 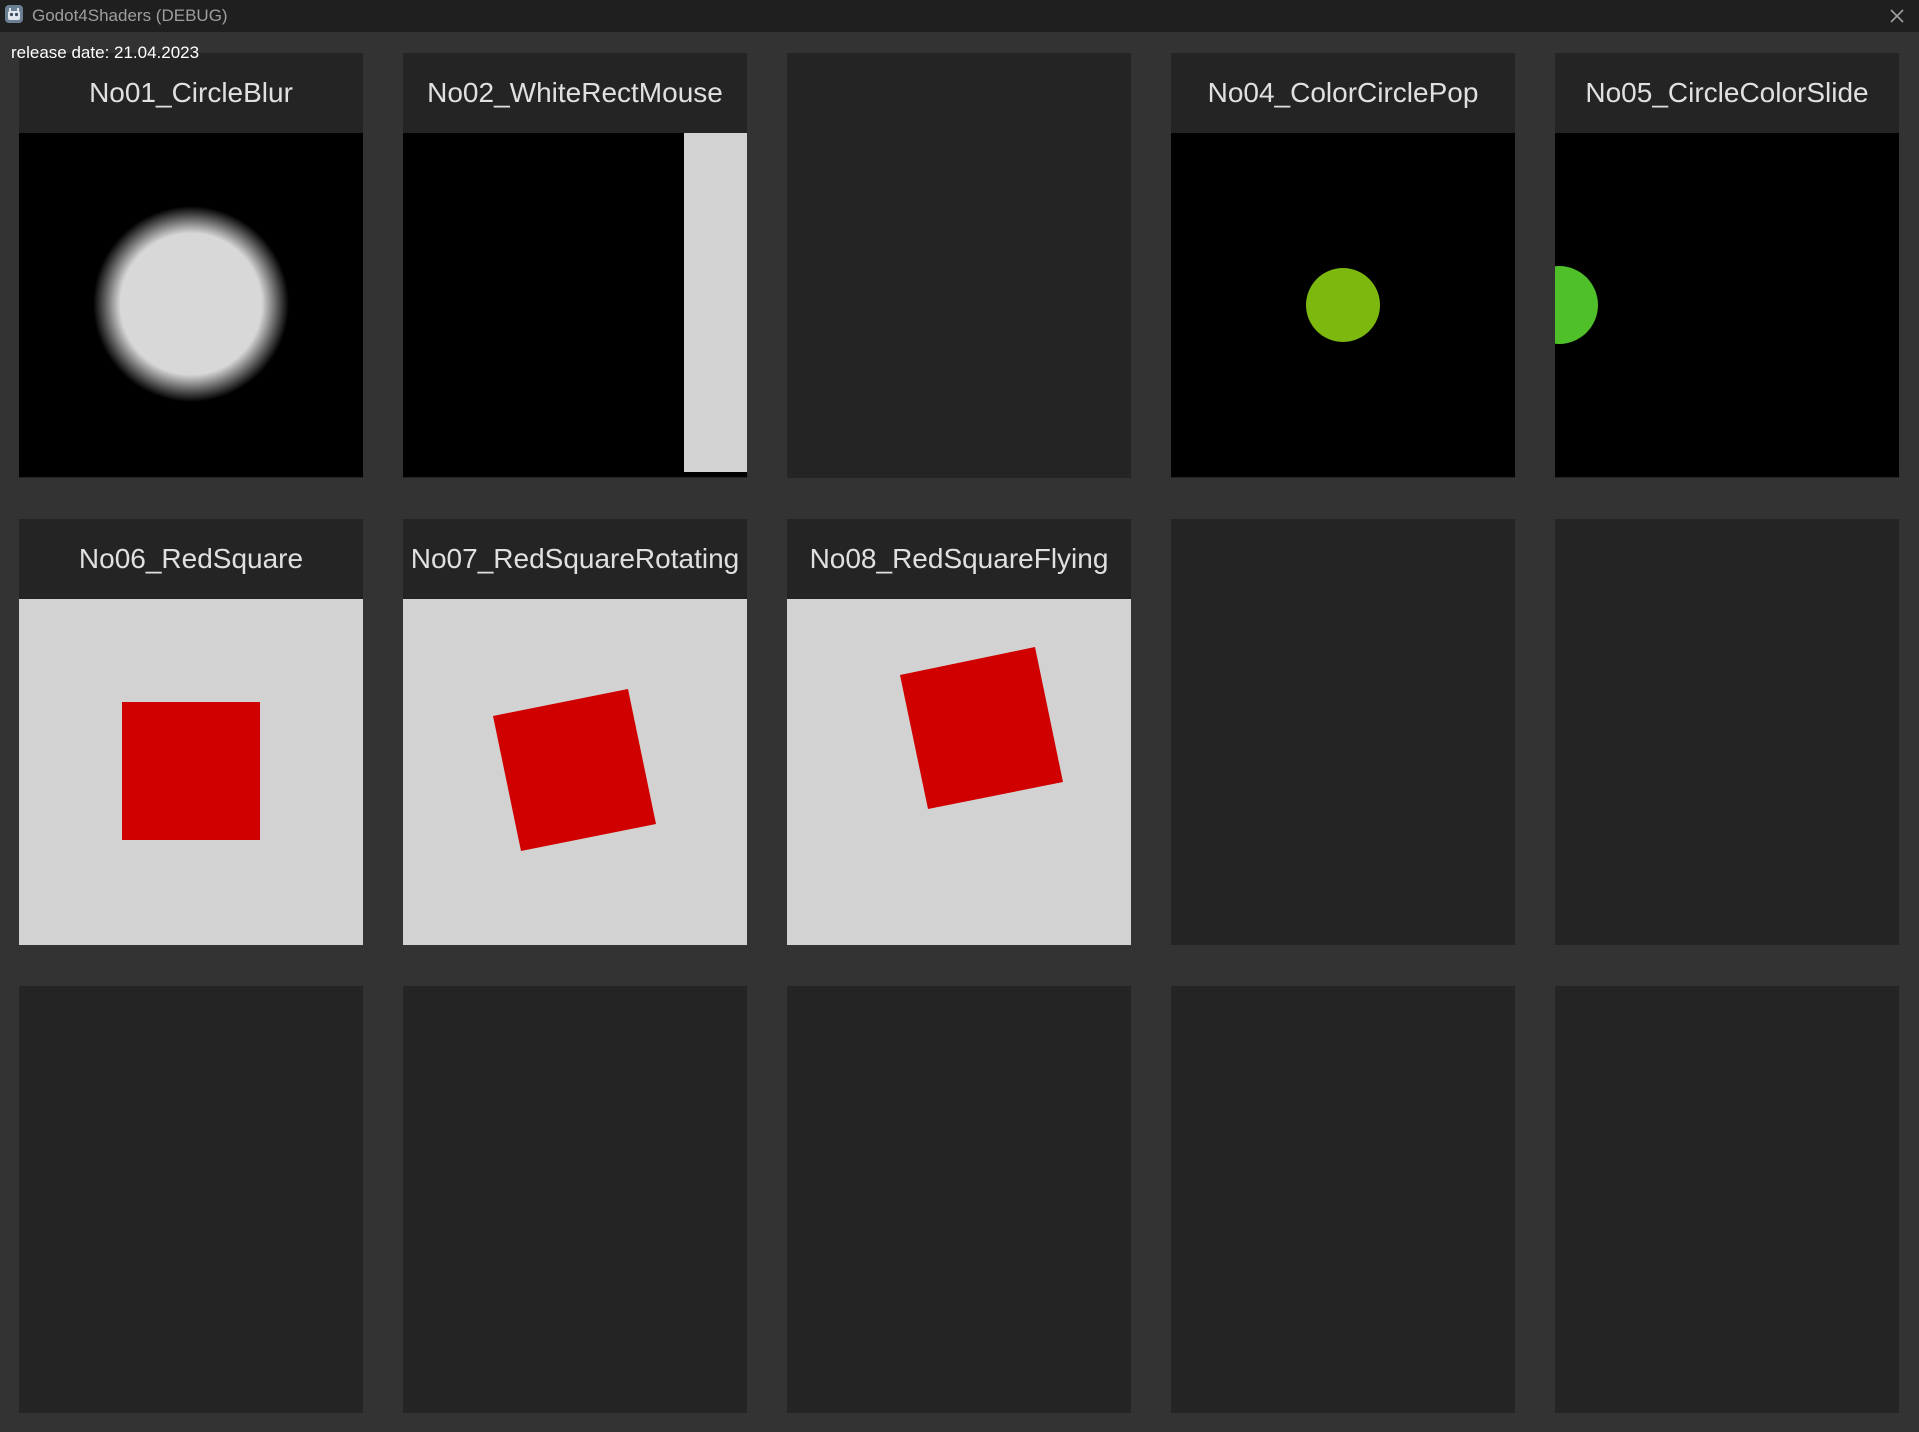 I want to click on red-square-rotating, so click(x=574, y=770).